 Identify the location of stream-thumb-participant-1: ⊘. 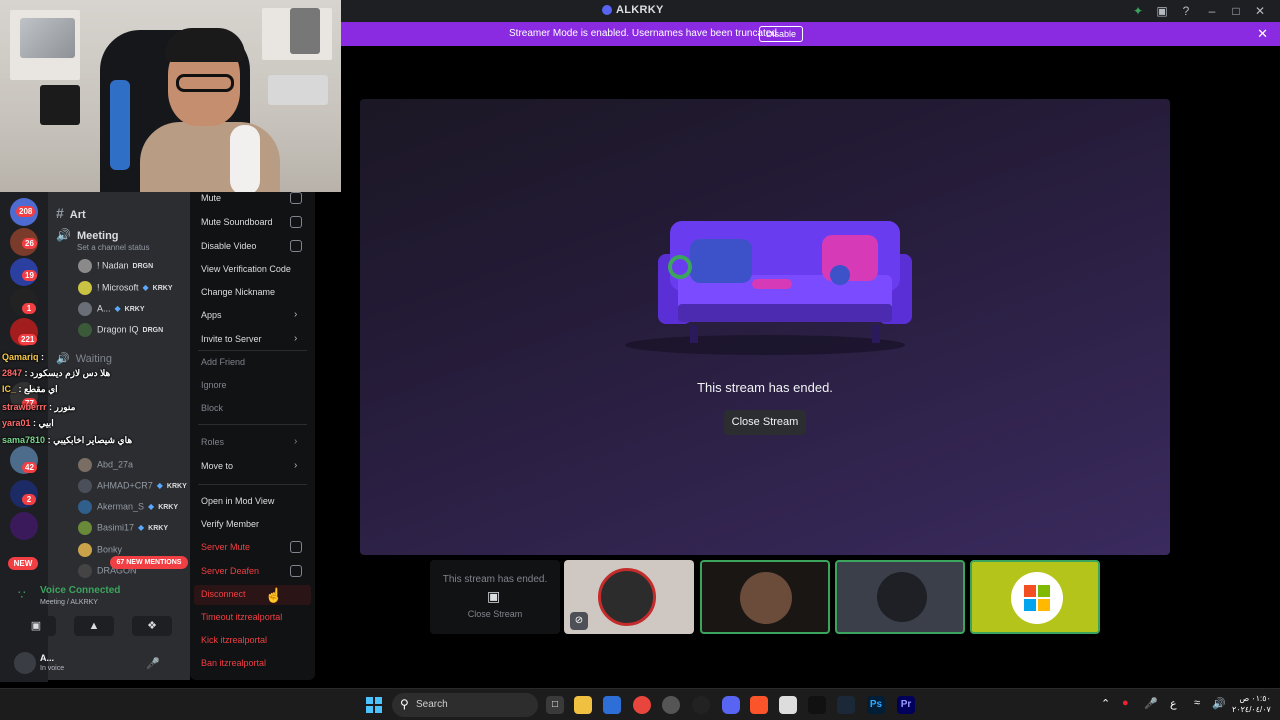
(629, 597).